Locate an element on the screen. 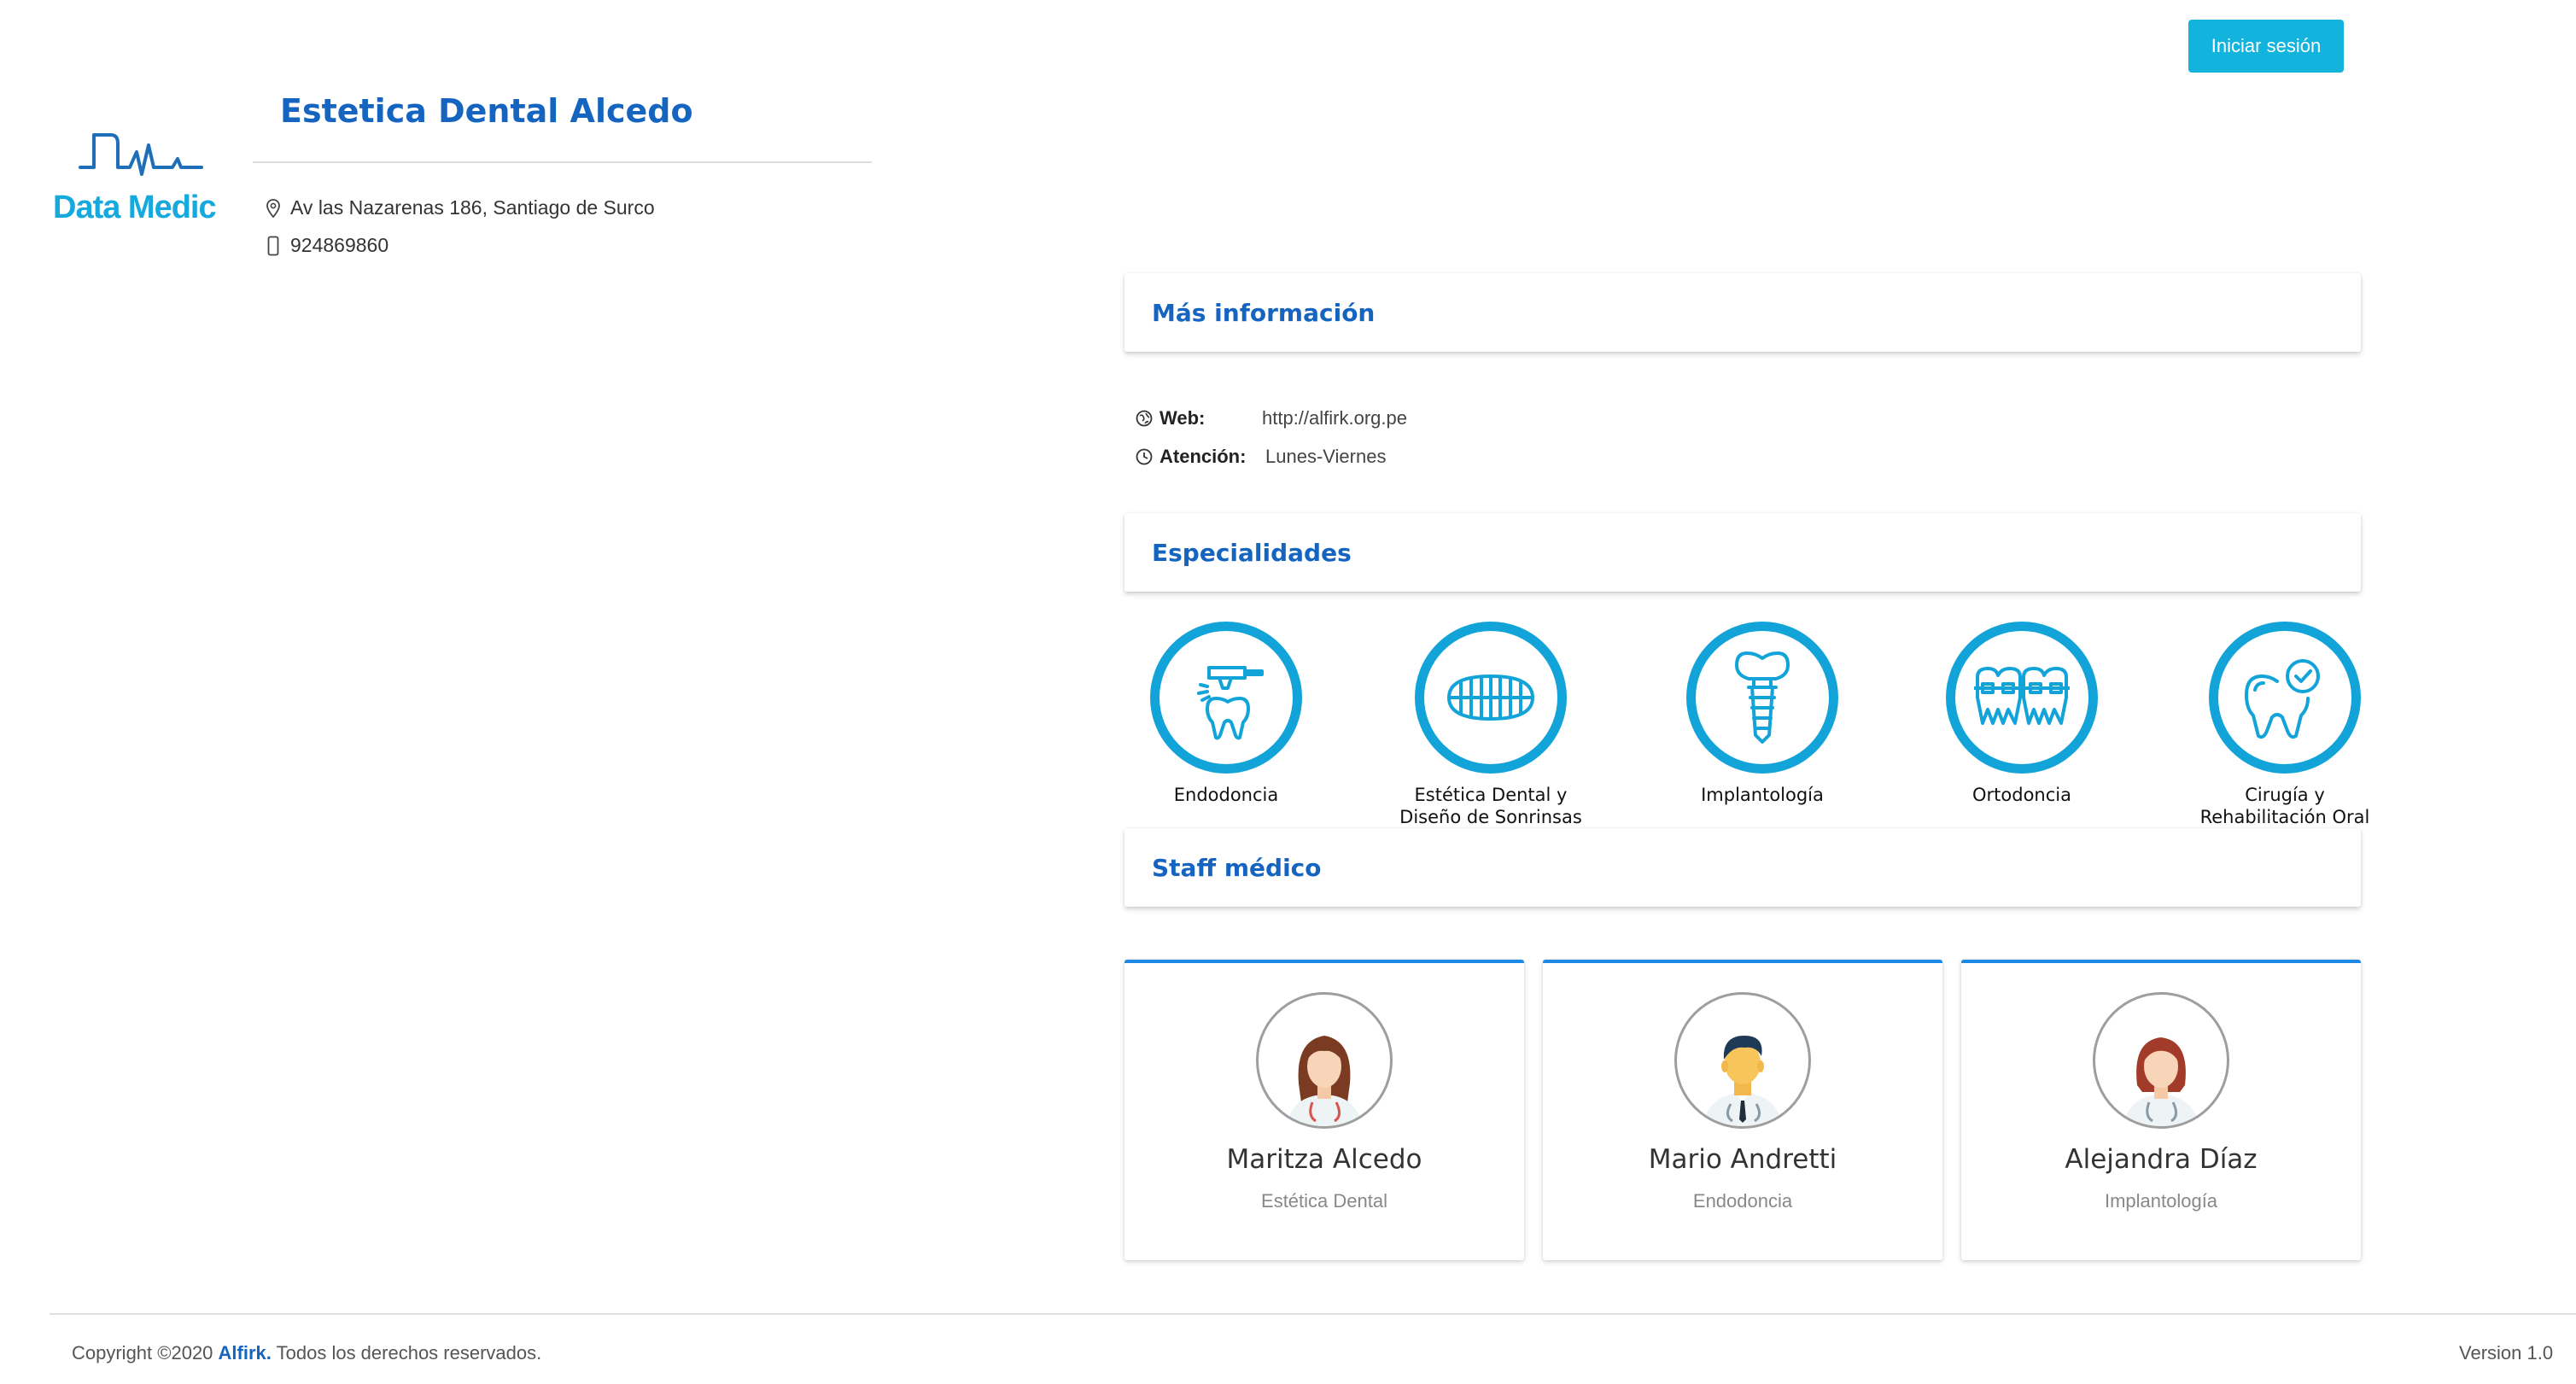 The height and width of the screenshot is (1384, 2576). tooth-drill-icon is located at coordinates (1230, 703).